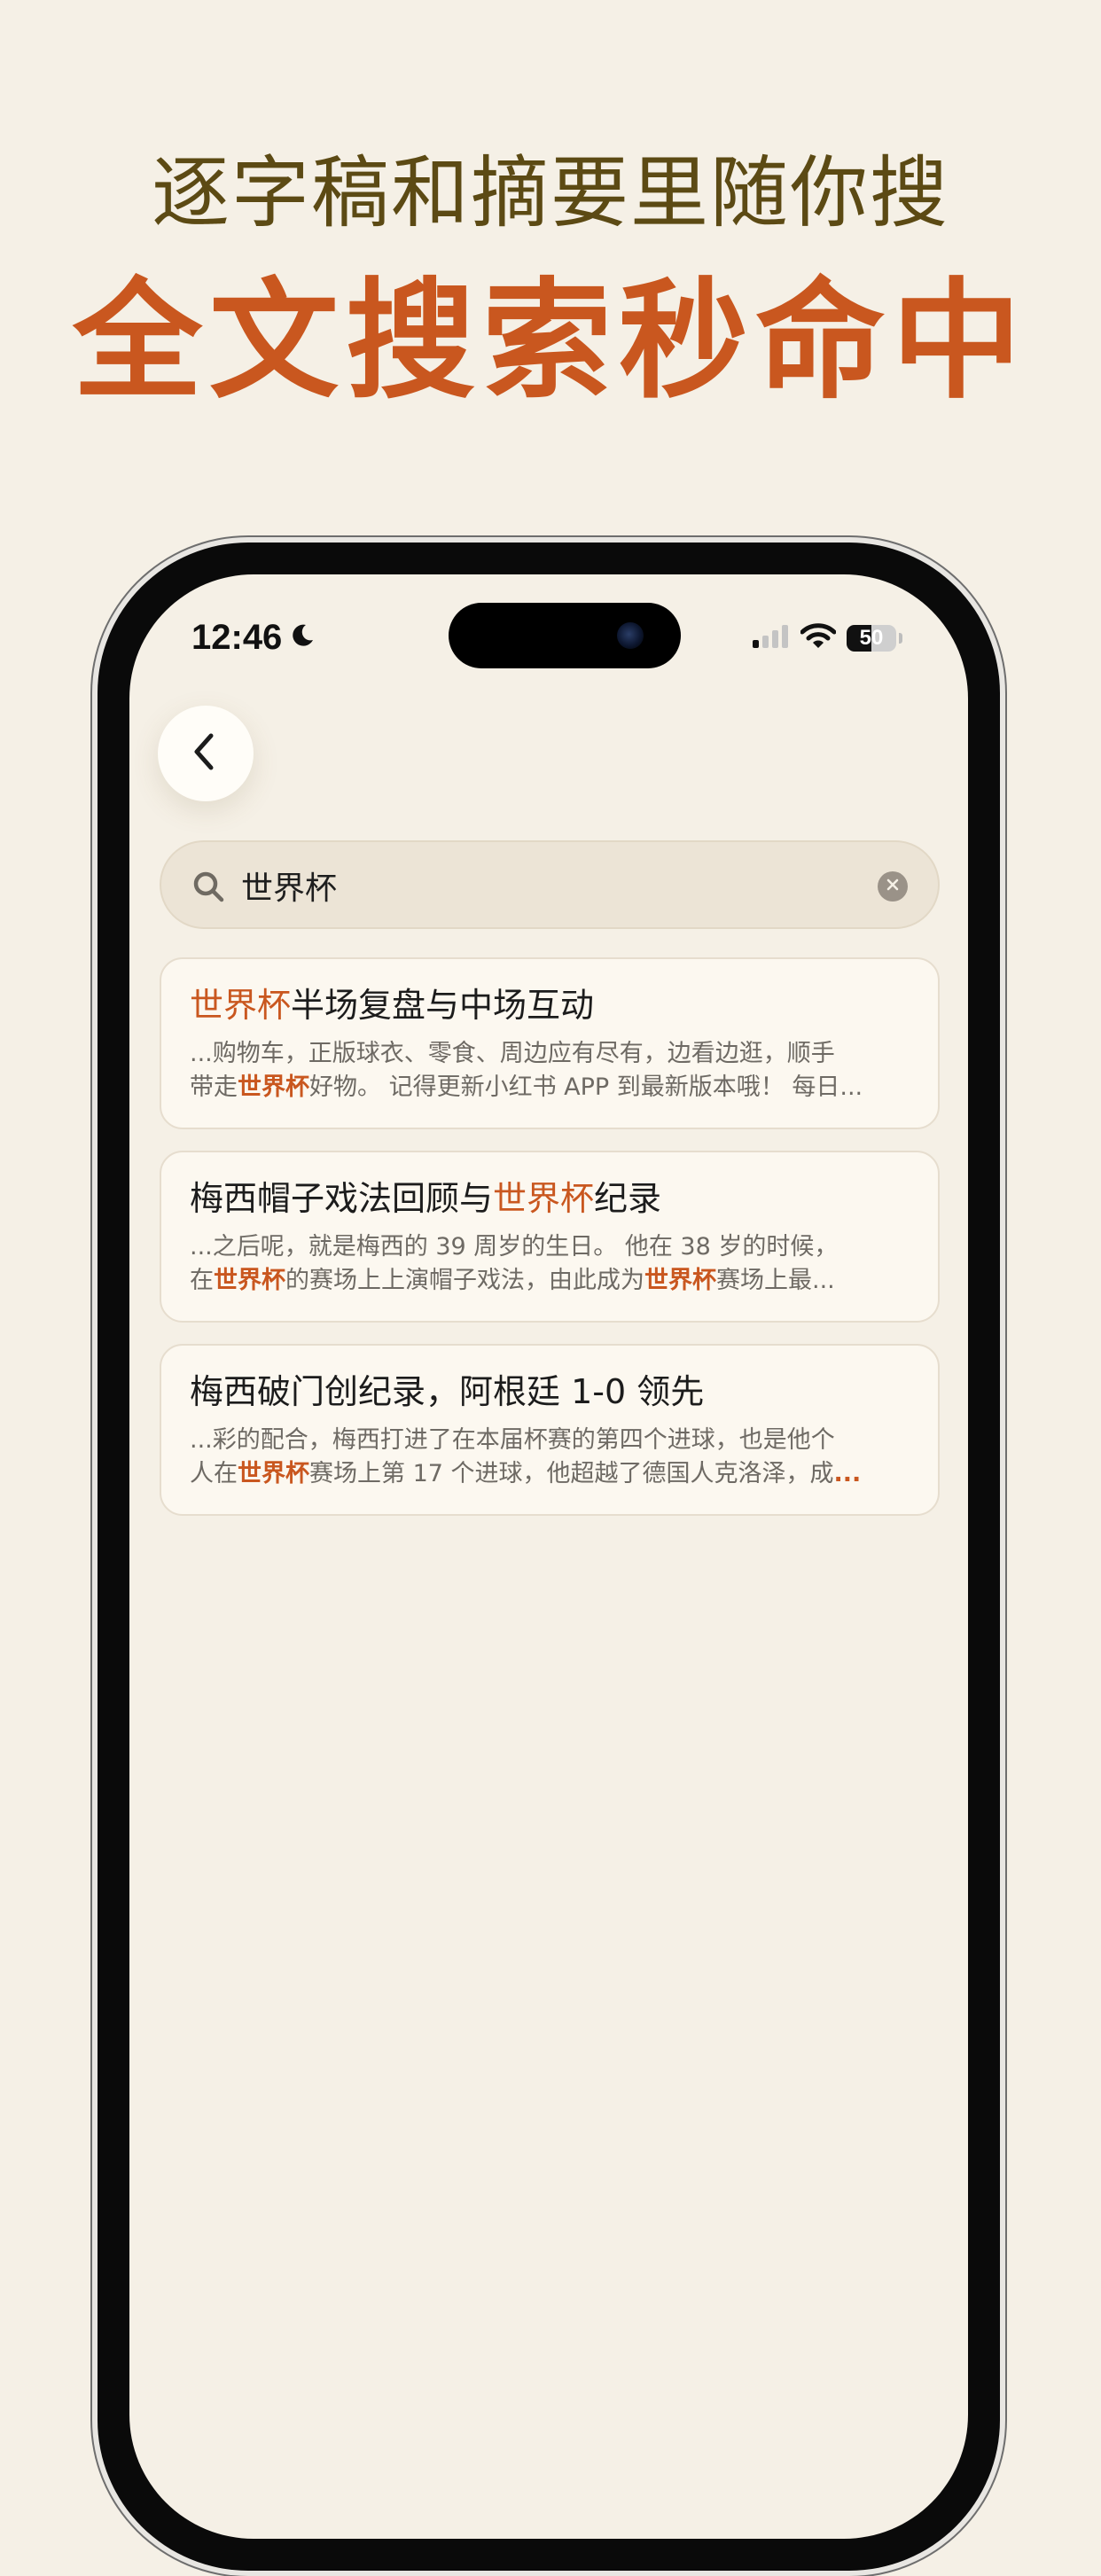 Image resolution: width=1101 pixels, height=2576 pixels. I want to click on battery-icon: 50, so click(872, 638).